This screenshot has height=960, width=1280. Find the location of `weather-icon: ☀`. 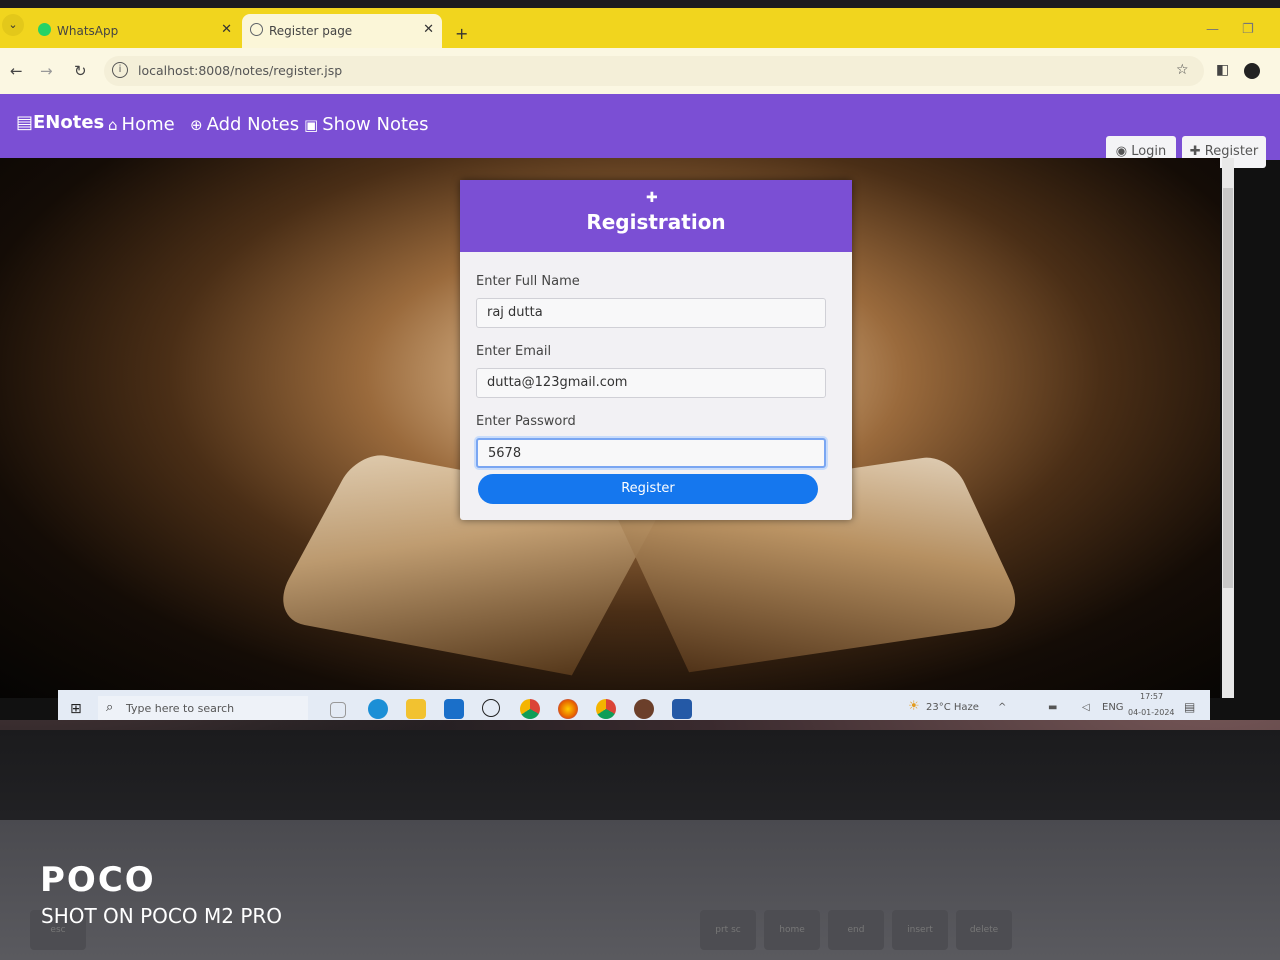

weather-icon: ☀ is located at coordinates (914, 706).